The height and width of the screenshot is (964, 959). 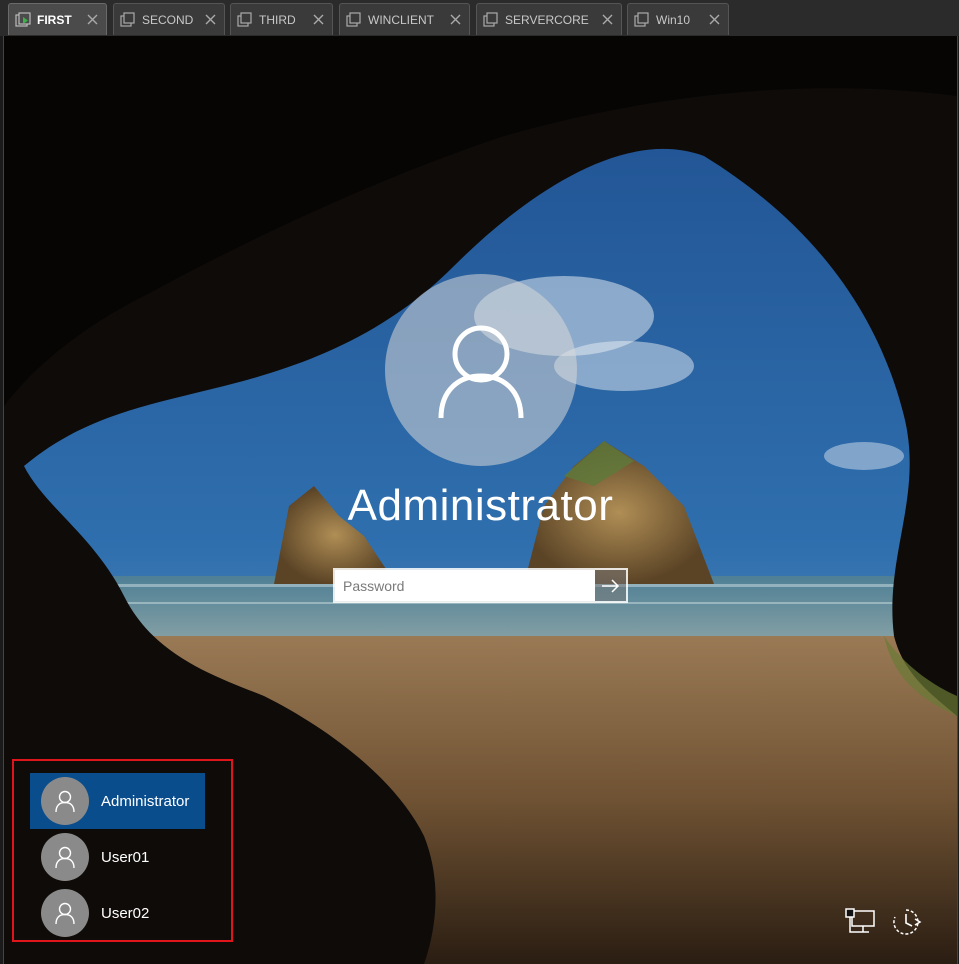 I want to click on tab-third: THIRD, so click(x=281, y=19).